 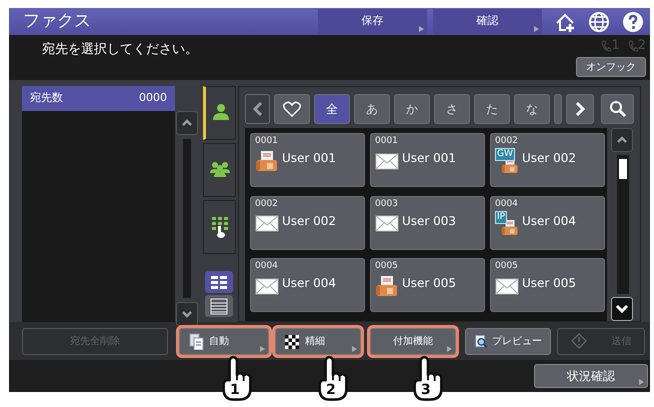 I want to click on chevron-left-icon, so click(x=258, y=108).